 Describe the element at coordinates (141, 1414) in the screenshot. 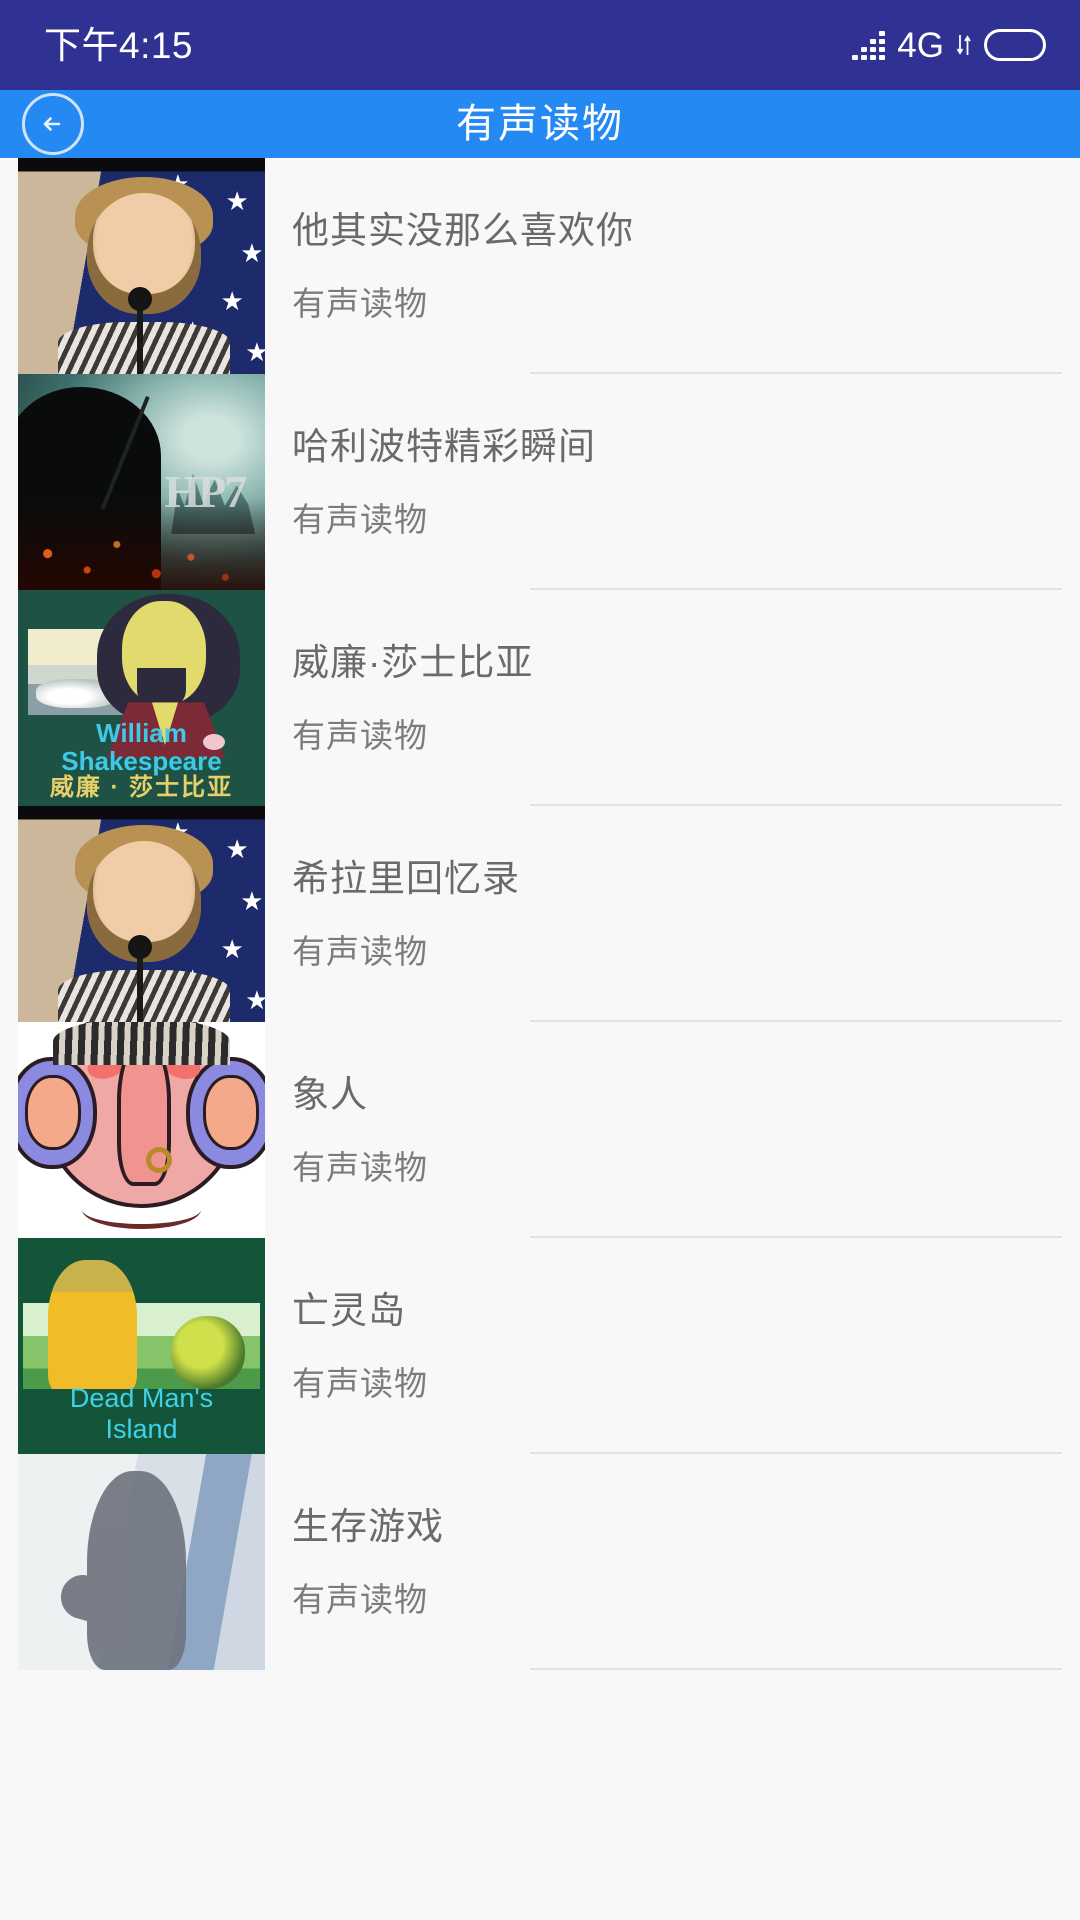

I see `thumbnail-caption-en: Dead Man's Island` at that location.